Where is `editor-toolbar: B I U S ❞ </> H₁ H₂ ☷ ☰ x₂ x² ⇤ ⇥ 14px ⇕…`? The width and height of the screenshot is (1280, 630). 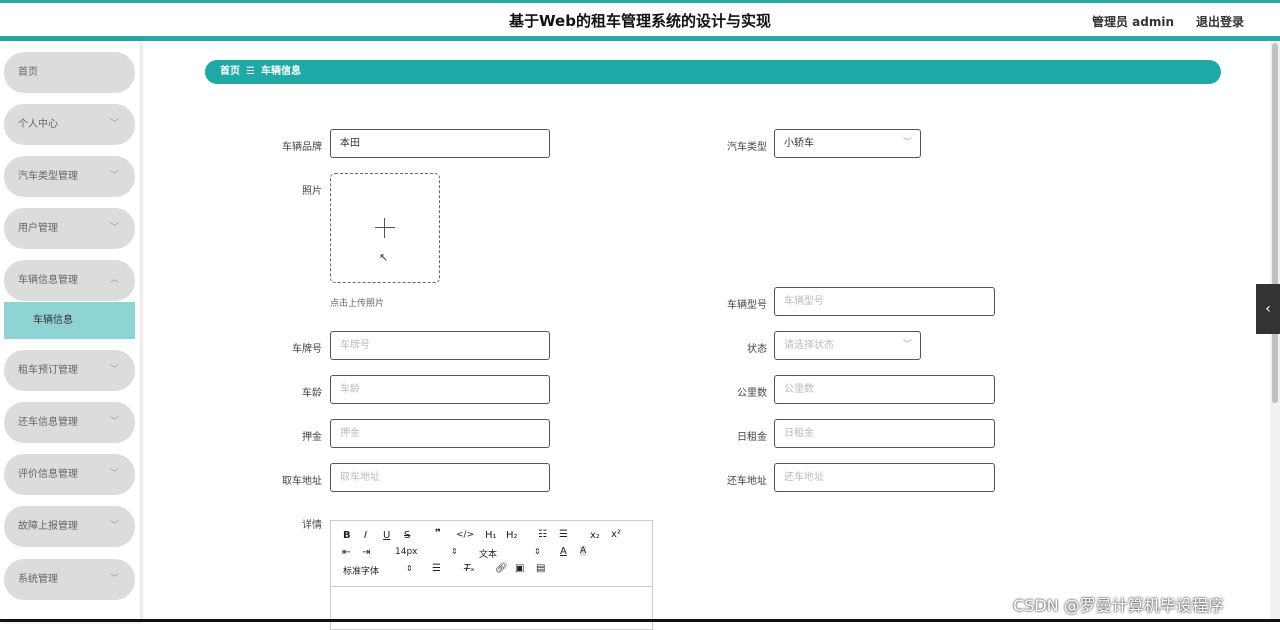 editor-toolbar: B I U S ❞ </> H₁ H₂ ☷ ☰ x₂ x² ⇤ ⇥ 14px ⇕… is located at coordinates (491, 554).